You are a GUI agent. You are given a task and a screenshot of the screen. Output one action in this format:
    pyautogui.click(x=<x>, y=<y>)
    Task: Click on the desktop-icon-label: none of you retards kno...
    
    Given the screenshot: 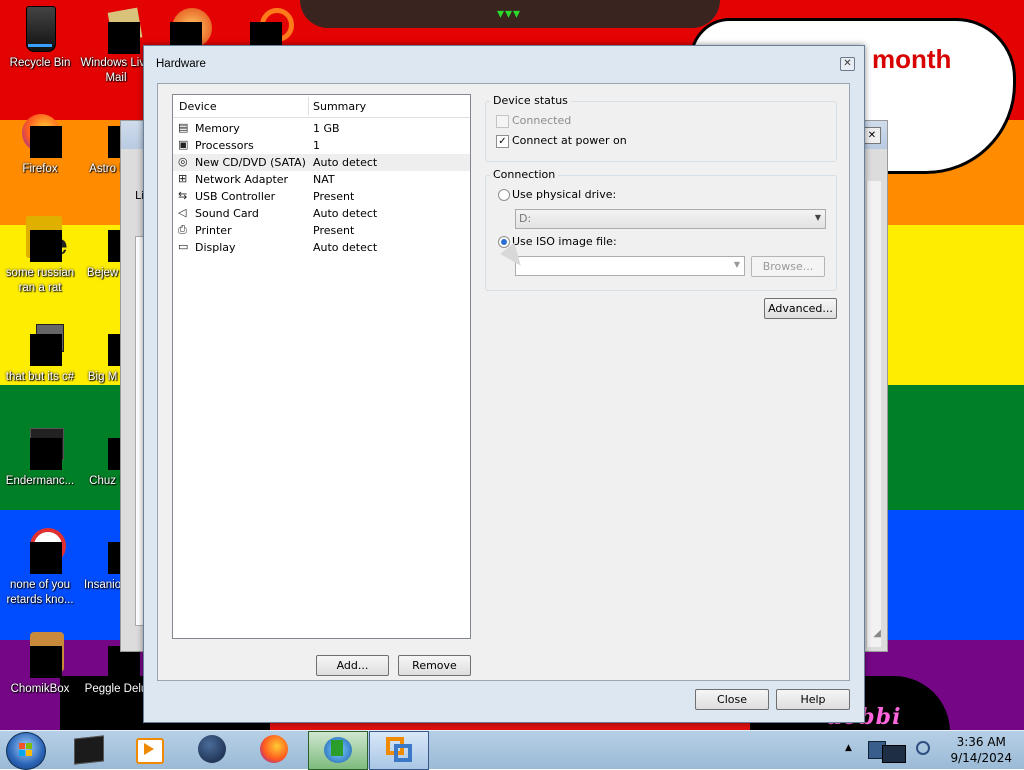 What is the action you would take?
    pyautogui.click(x=40, y=592)
    